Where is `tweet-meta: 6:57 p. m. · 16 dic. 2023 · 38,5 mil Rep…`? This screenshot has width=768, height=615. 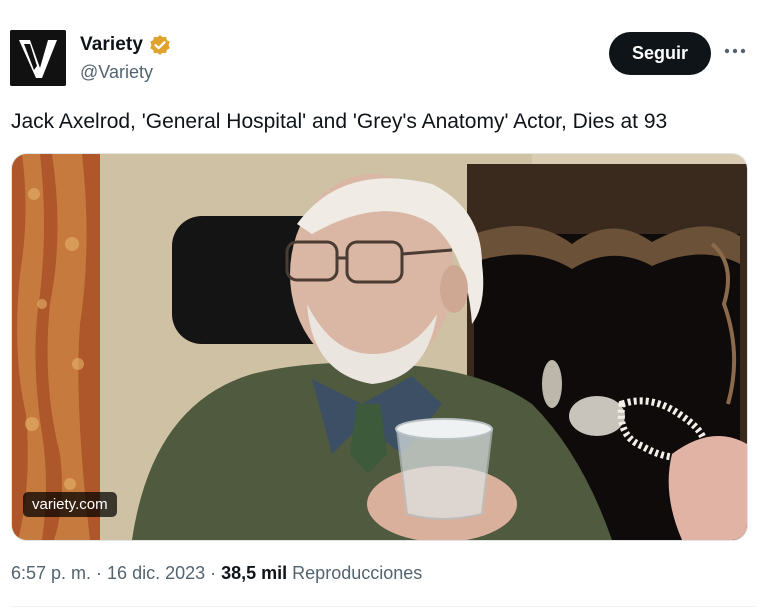 tweet-meta: 6:57 p. m. · 16 dic. 2023 · 38,5 mil Rep… is located at coordinates (216, 573).